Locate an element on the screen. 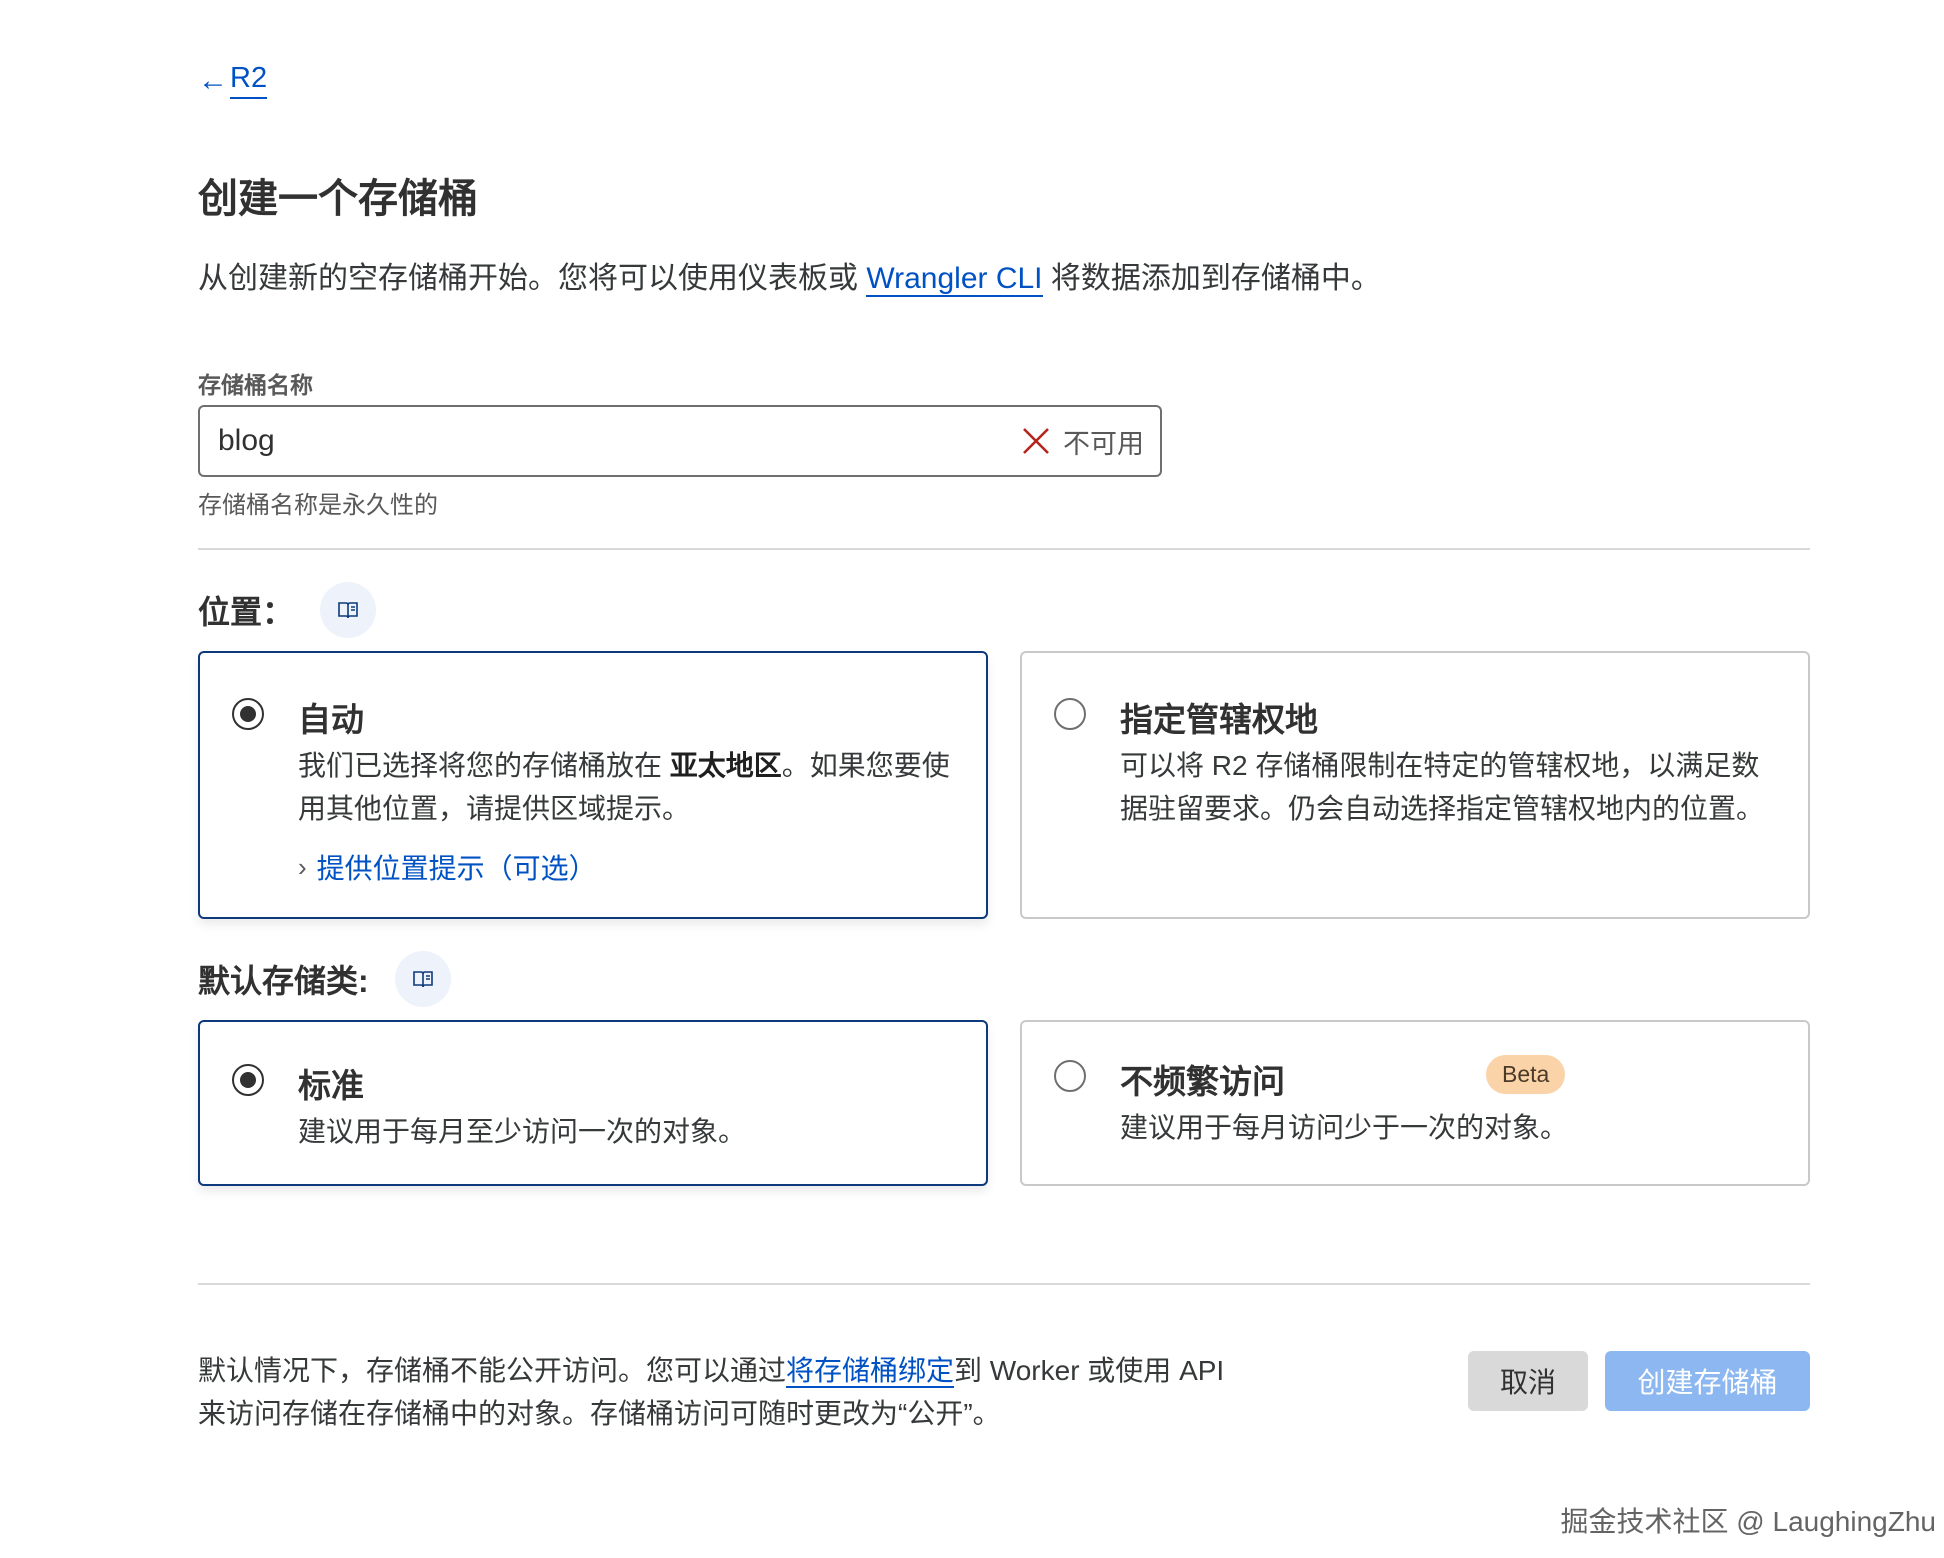  watermark: 掘金技术社区 @ LaughingZhu is located at coordinates (1748, 1521).